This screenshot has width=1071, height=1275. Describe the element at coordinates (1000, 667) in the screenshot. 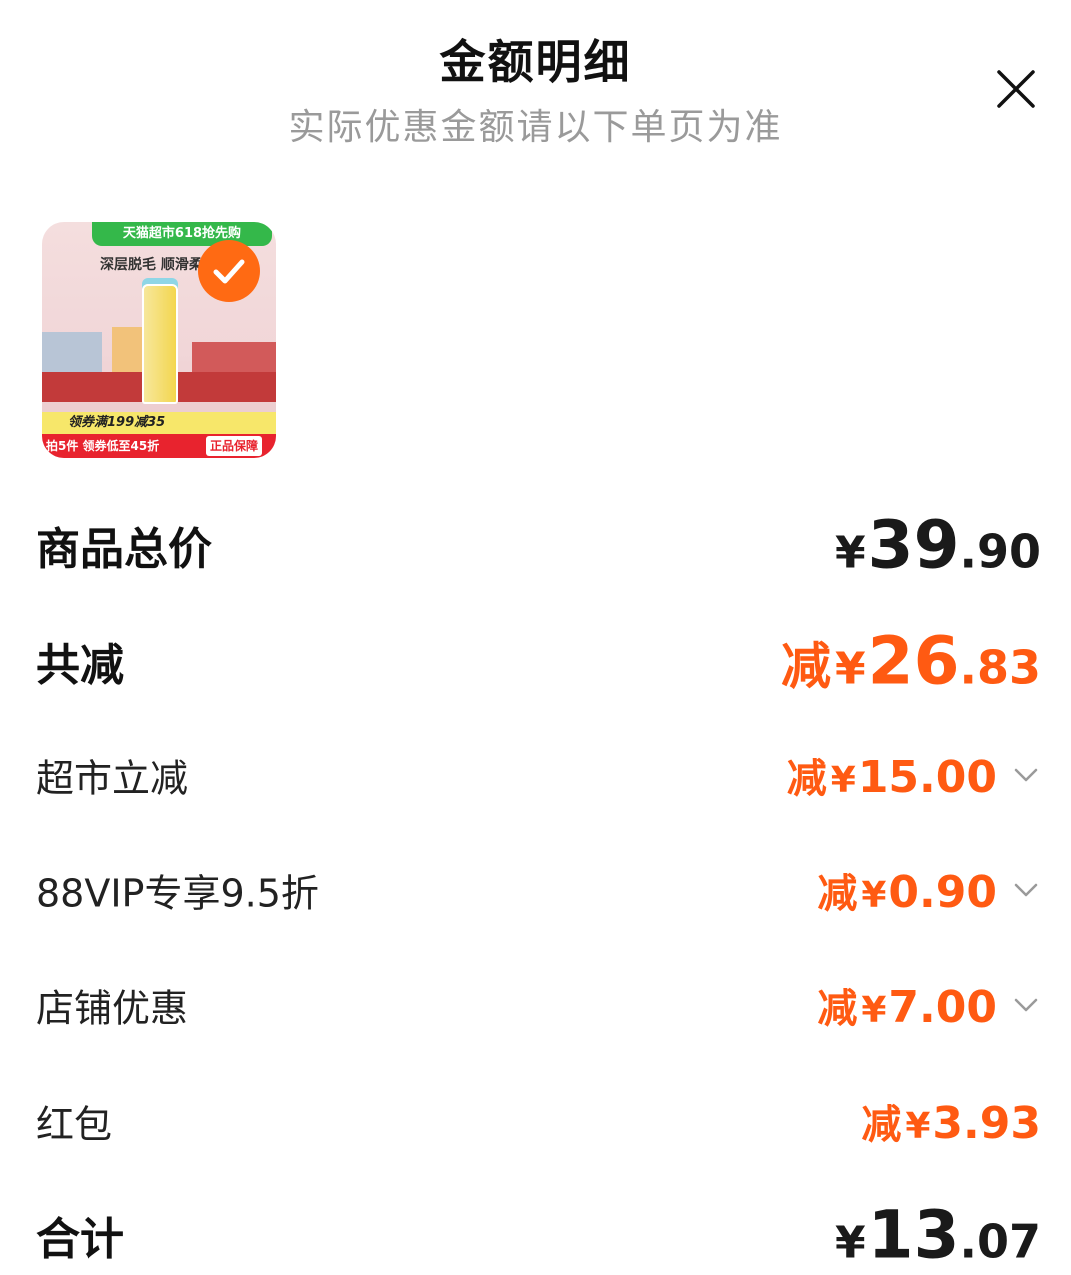

I see `amount-decimal: .83` at that location.